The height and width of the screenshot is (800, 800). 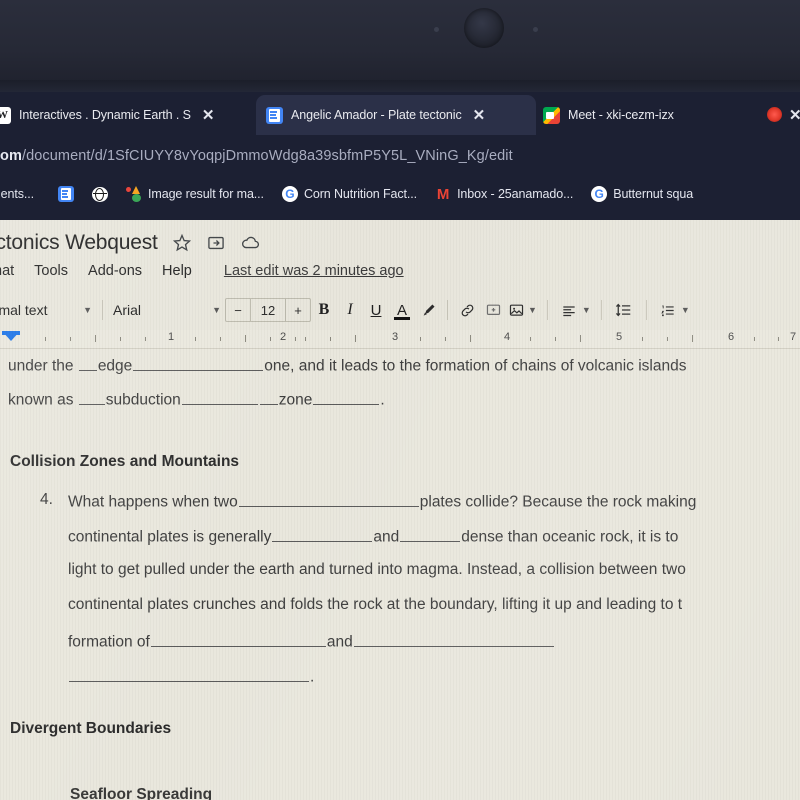 What do you see at coordinates (125, 461) in the screenshot?
I see `section-heading-collision-zones: Collision Zones and Mountains` at bounding box center [125, 461].